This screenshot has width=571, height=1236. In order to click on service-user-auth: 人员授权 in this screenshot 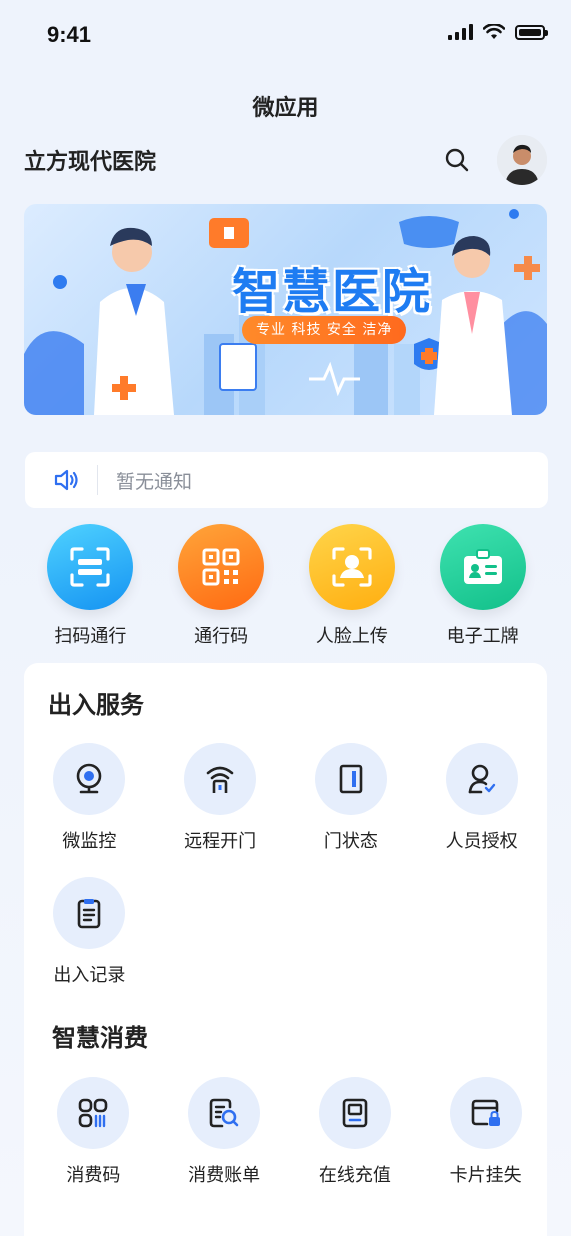, I will do `click(481, 798)`.